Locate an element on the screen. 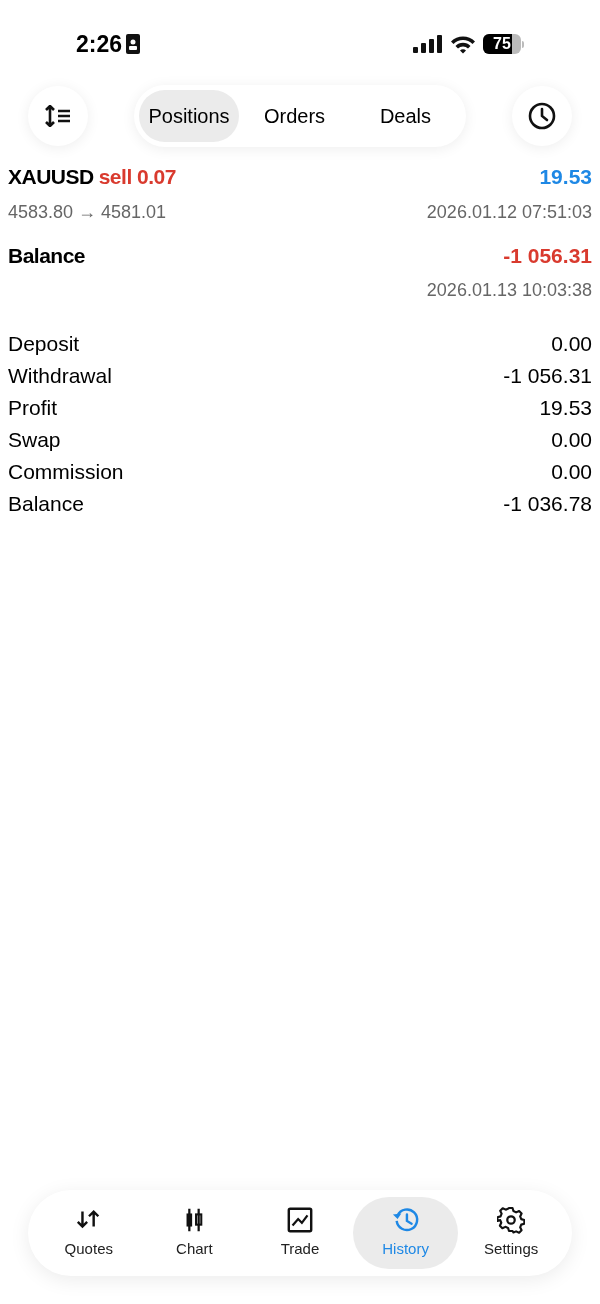 The image size is (600, 1304). signal-icon is located at coordinates (428, 44).